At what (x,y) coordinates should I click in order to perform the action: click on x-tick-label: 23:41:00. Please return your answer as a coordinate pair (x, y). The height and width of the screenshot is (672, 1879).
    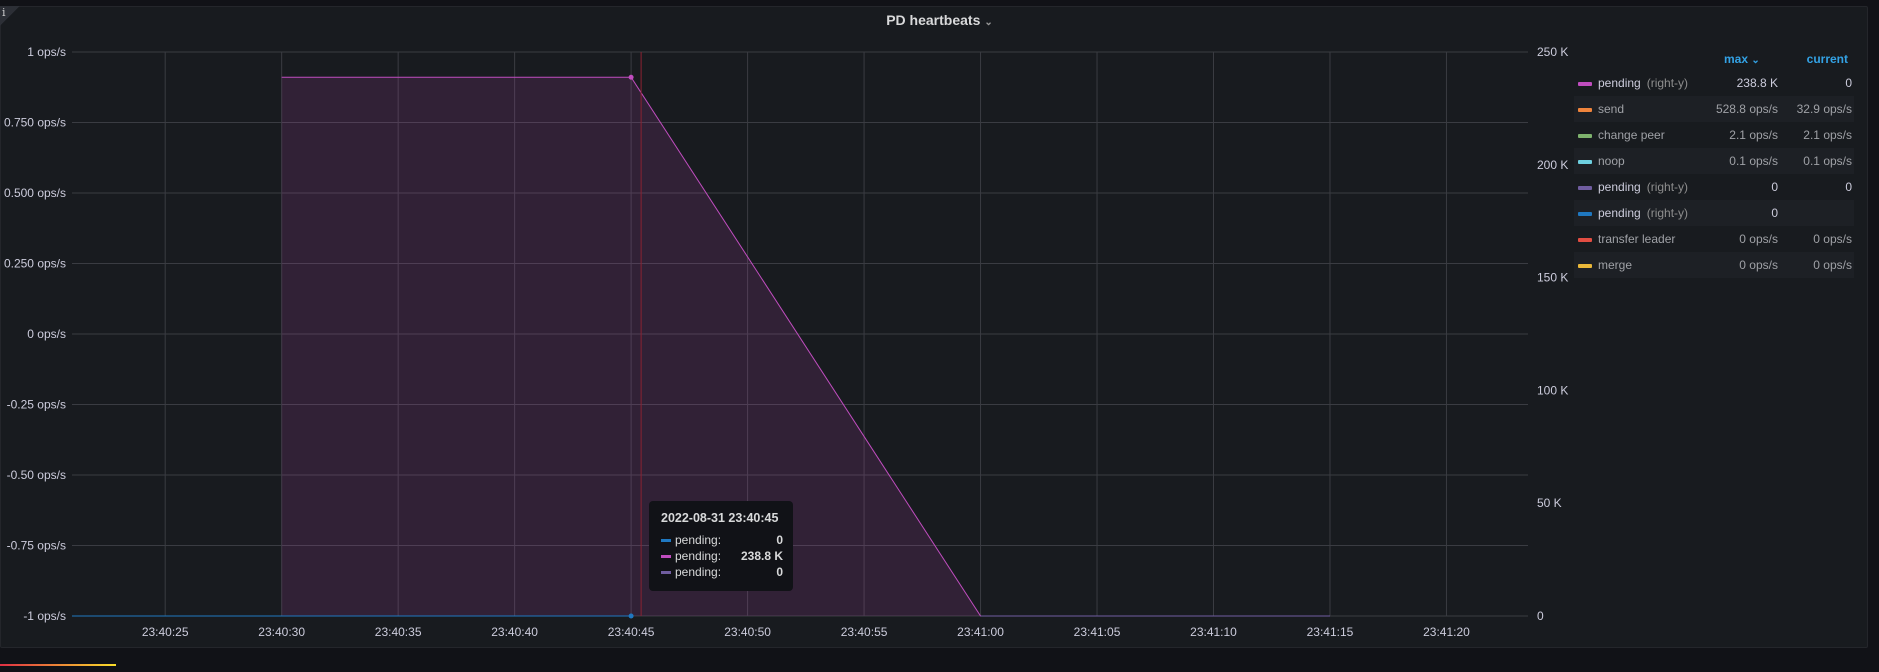
    Looking at the image, I should click on (980, 632).